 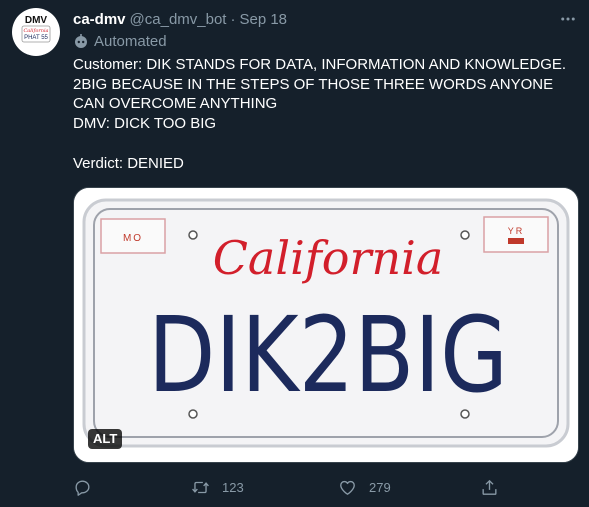 What do you see at coordinates (81, 41) in the screenshot?
I see `robot-icon` at bounding box center [81, 41].